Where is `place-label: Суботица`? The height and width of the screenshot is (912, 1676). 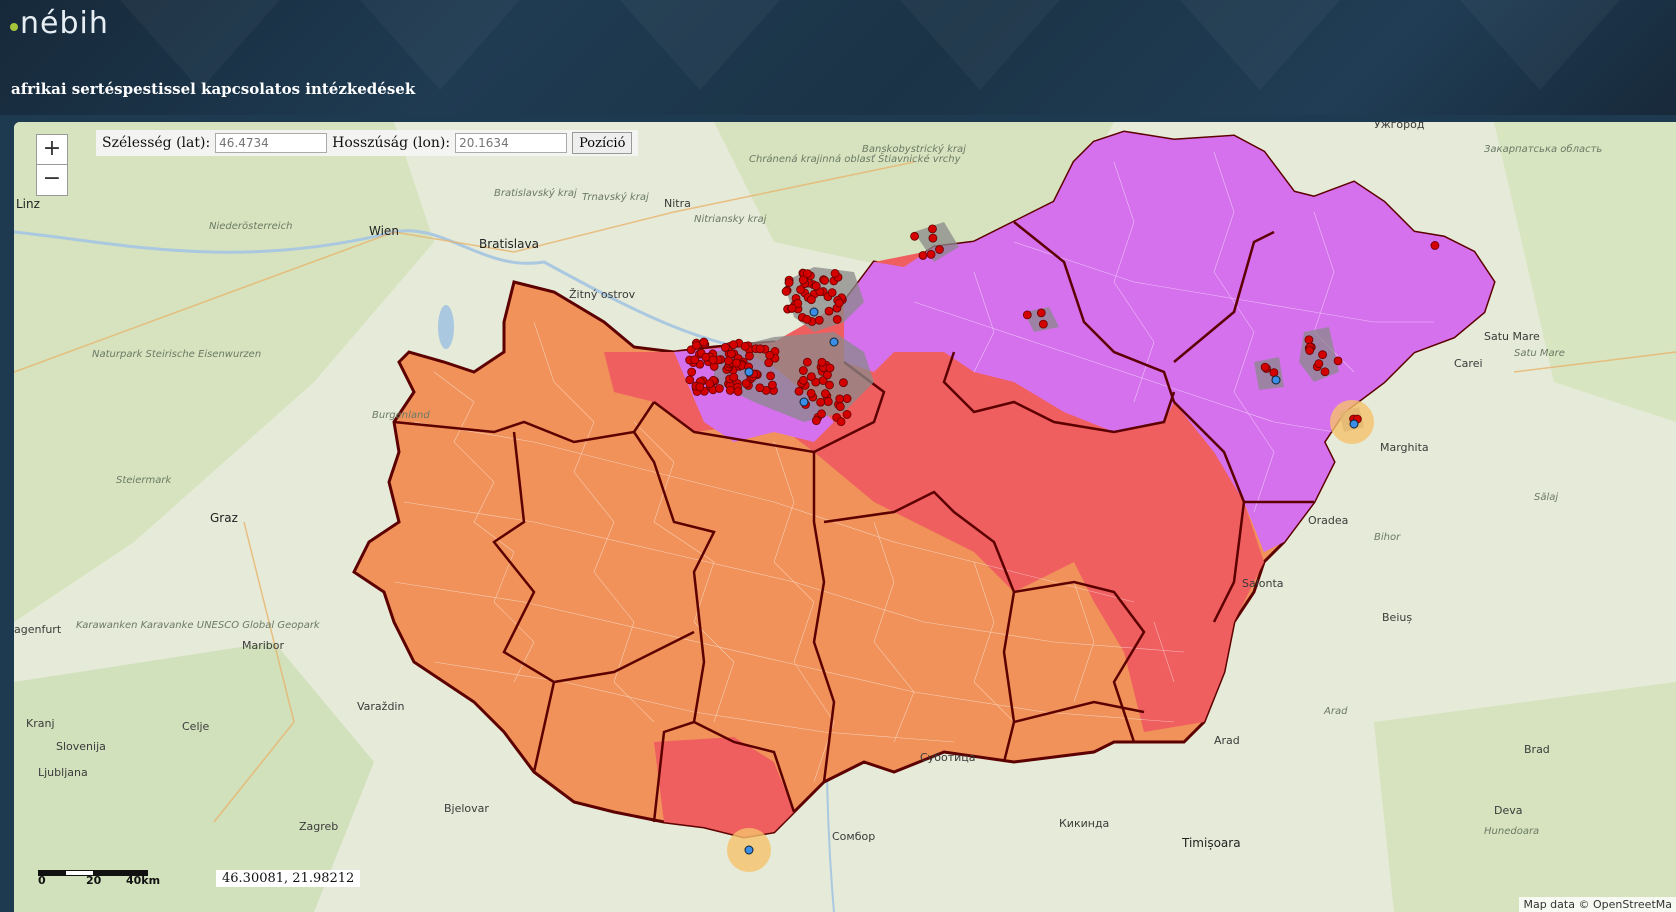 place-label: Суботица is located at coordinates (948, 757).